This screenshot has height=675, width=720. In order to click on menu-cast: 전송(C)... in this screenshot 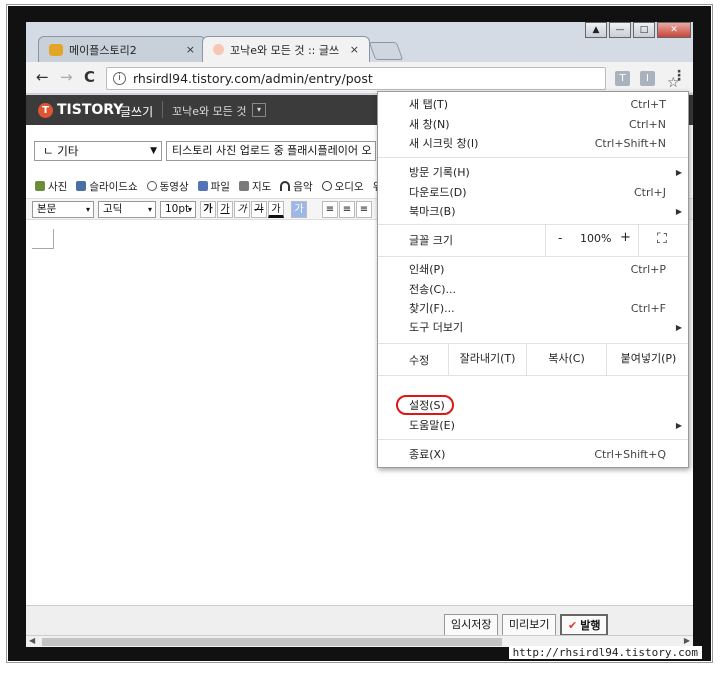, I will do `click(533, 290)`.